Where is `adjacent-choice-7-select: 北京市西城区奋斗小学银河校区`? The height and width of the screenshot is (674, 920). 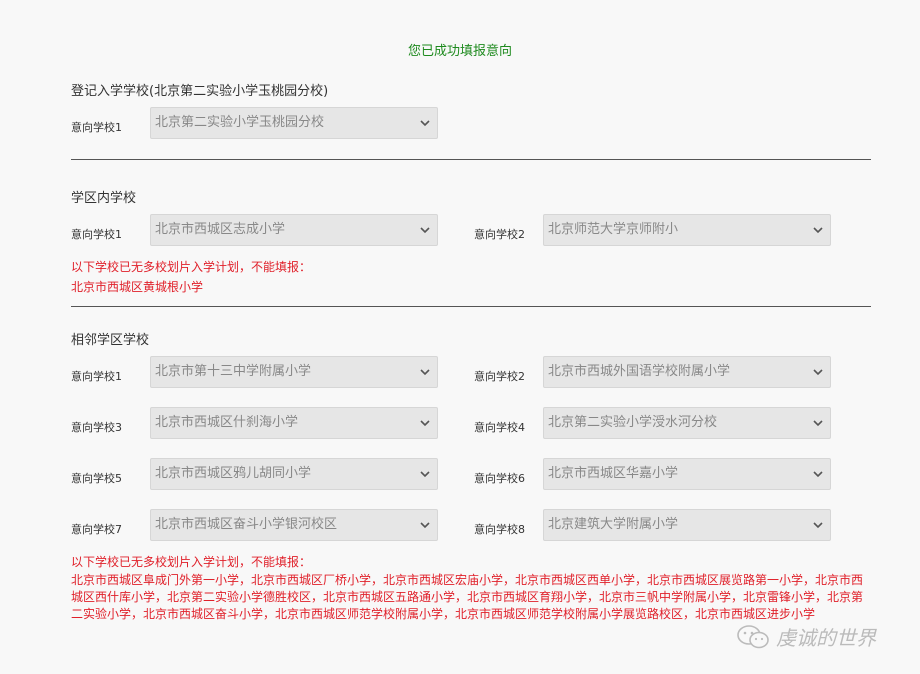 adjacent-choice-7-select: 北京市西城区奋斗小学银河校区 is located at coordinates (294, 525).